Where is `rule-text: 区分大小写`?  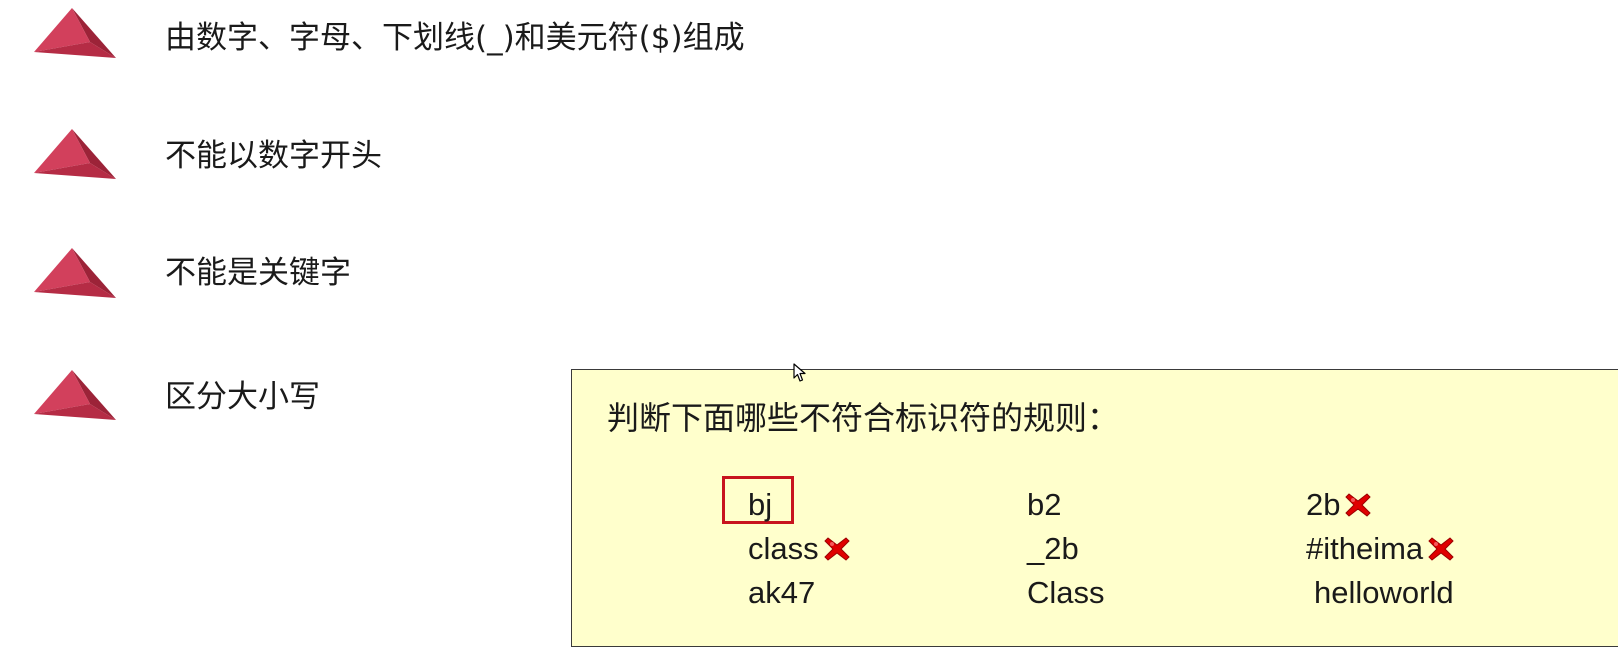
rule-text: 区分大小写 is located at coordinates (242, 397).